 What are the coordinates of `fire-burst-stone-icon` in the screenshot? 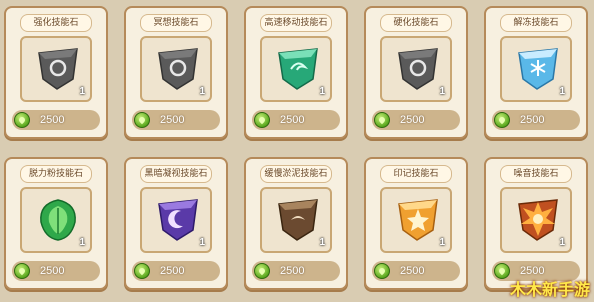 It's located at (538, 220).